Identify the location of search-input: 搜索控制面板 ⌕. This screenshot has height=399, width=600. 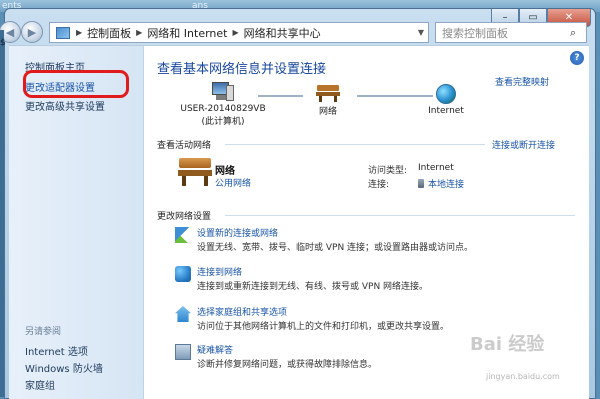
(511, 32).